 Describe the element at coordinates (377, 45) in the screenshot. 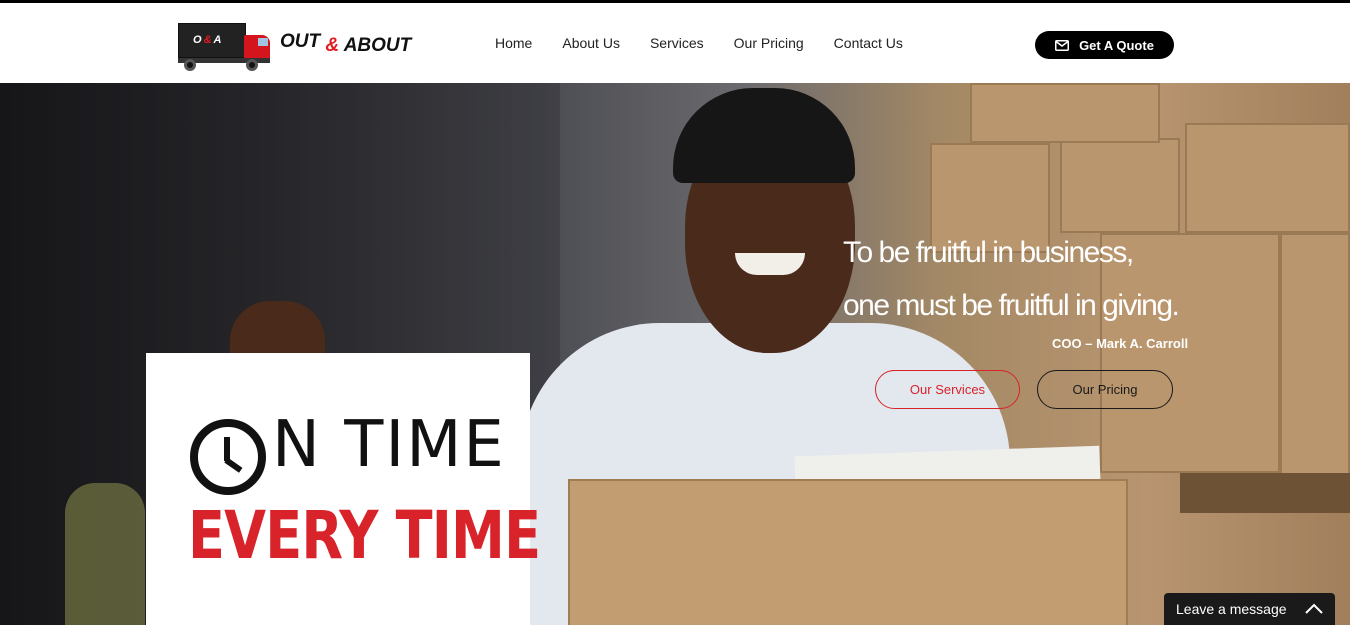

I see `logo-text-about: ABOUT` at that location.